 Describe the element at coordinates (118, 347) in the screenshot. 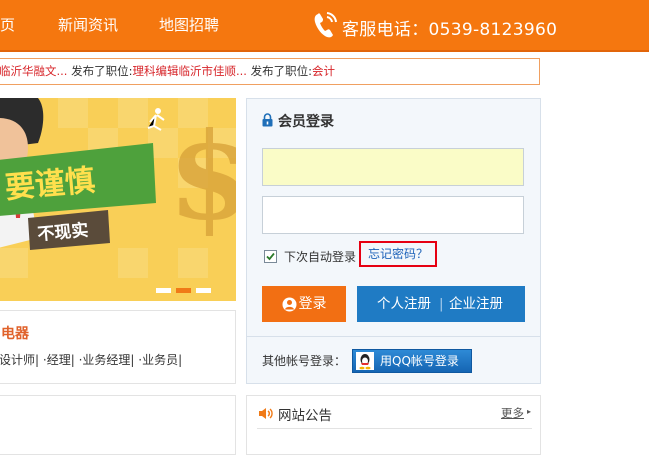

I see `job-category-card: 电器 设计师| ·经理| ·业务经理| ·业务员|` at that location.